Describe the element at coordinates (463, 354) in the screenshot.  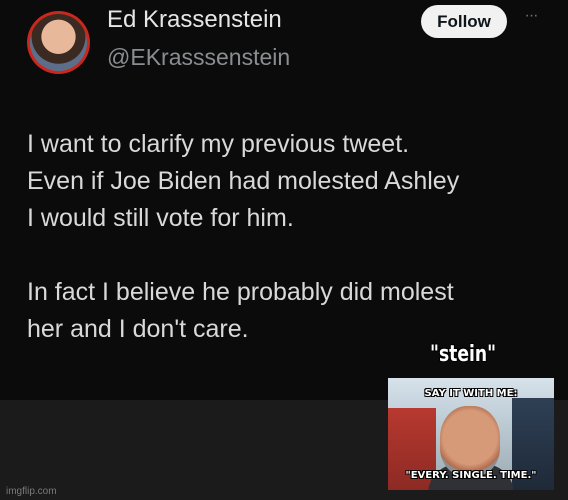
I see `meme-caption: "stein"` at that location.